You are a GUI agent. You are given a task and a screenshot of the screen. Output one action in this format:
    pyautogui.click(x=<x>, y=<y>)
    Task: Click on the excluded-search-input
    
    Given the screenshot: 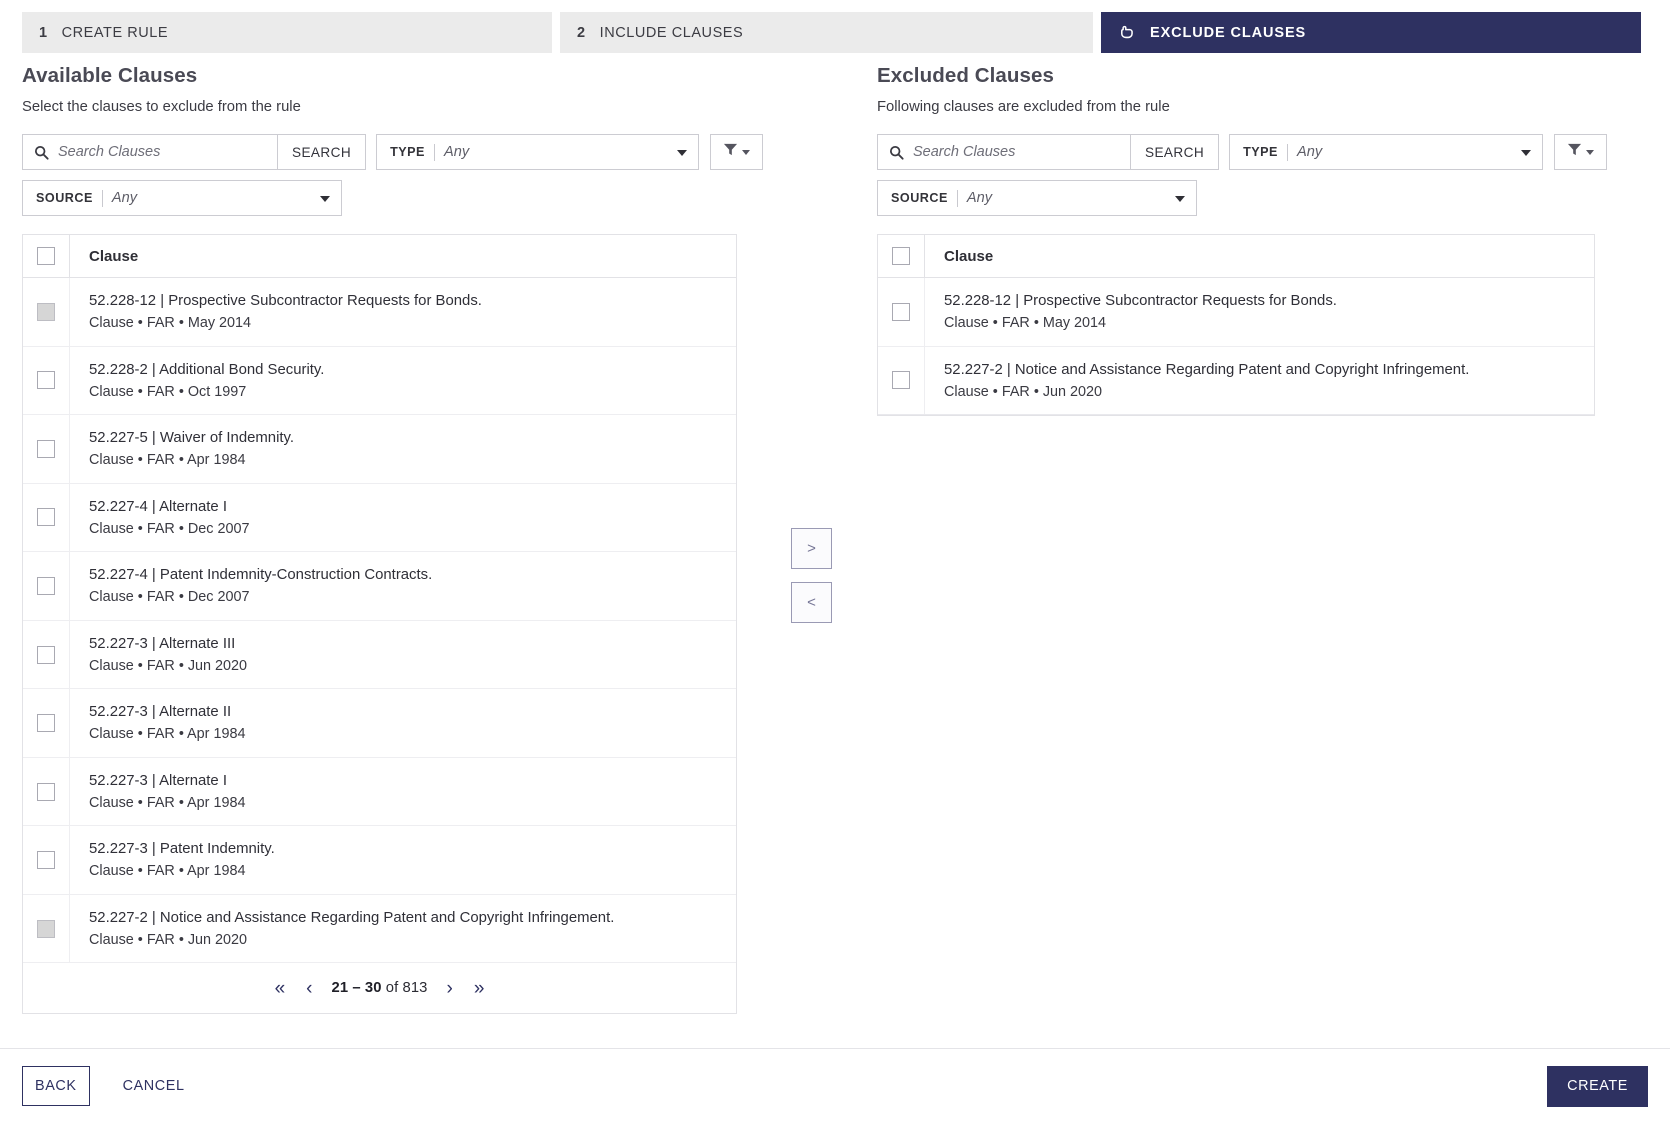 What is the action you would take?
    pyautogui.click(x=1016, y=152)
    